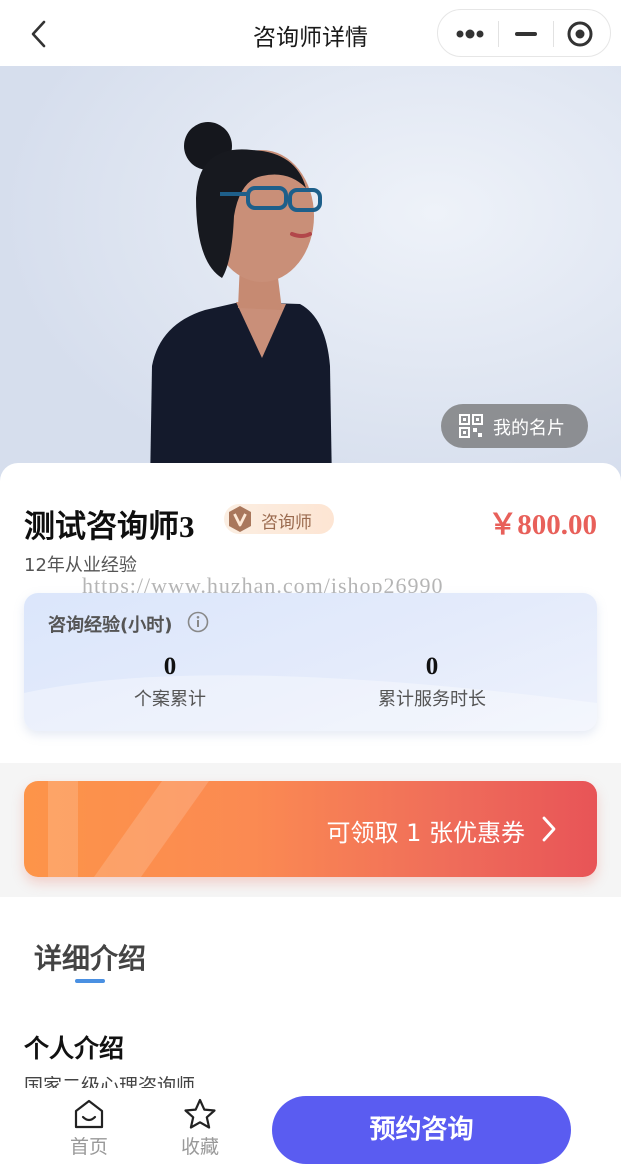 This screenshot has width=621, height=1170. What do you see at coordinates (432, 682) in the screenshot?
I see `stat-service-hours: 0 累计服务时长` at bounding box center [432, 682].